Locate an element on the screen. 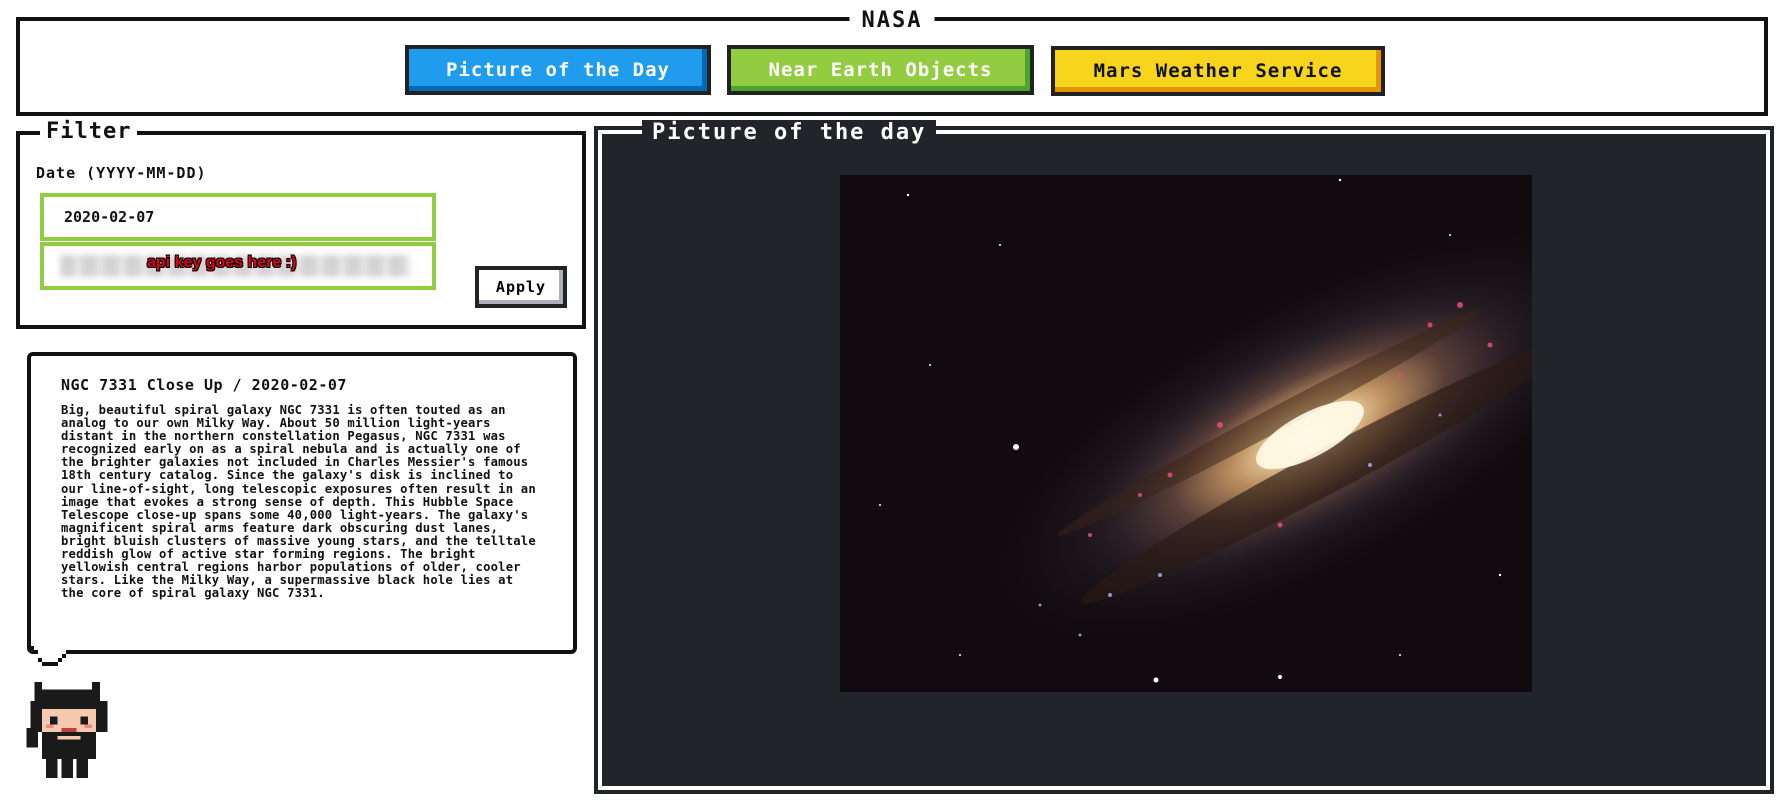 Image resolution: width=1784 pixels, height=812 pixels. apod-heading: NGC 7331 Close Up / 2020-02-07 is located at coordinates (204, 385).